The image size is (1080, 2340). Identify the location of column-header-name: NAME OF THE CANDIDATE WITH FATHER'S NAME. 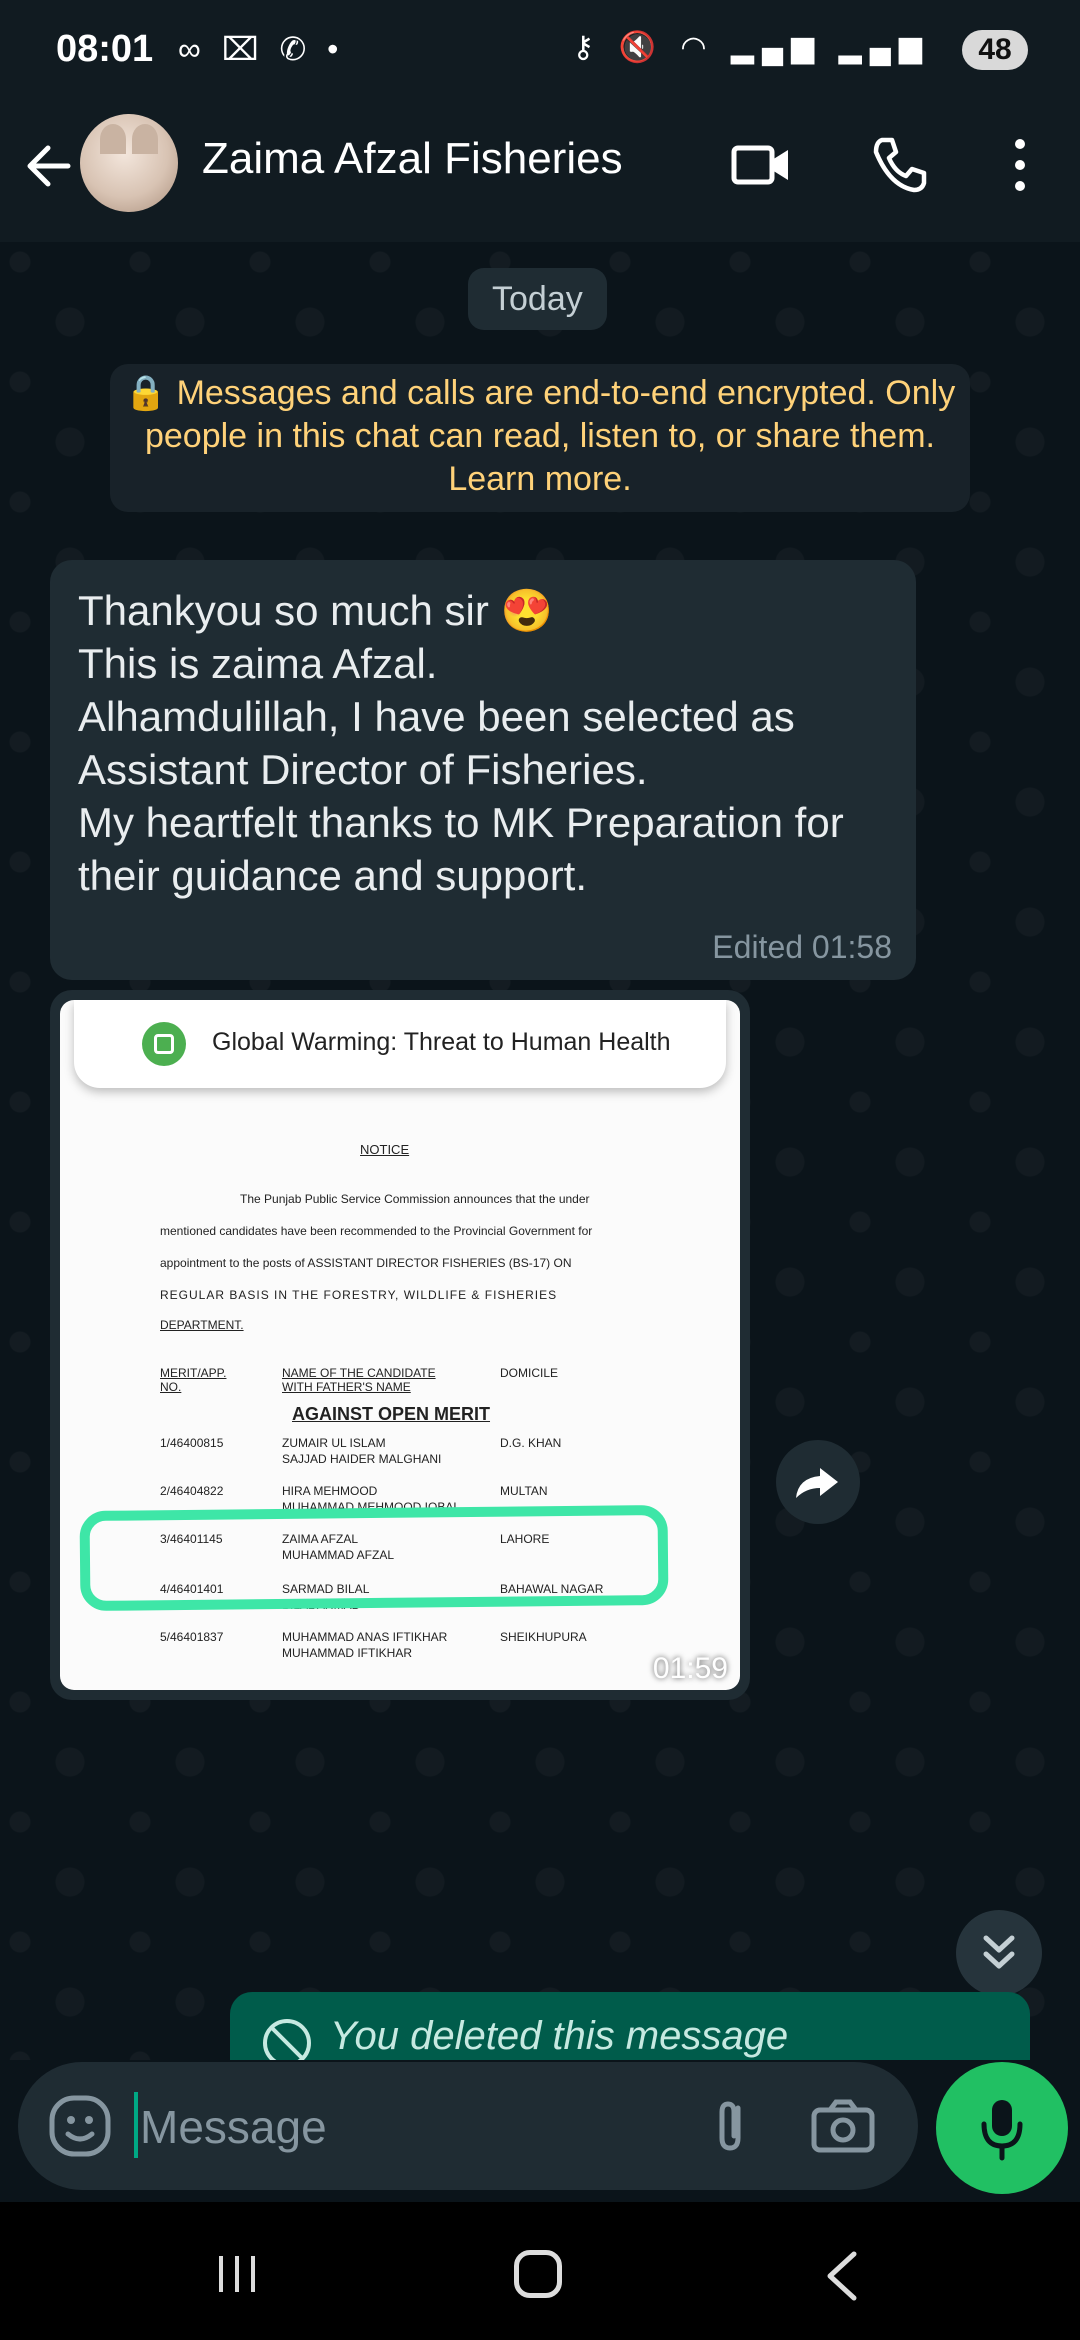
(359, 1380).